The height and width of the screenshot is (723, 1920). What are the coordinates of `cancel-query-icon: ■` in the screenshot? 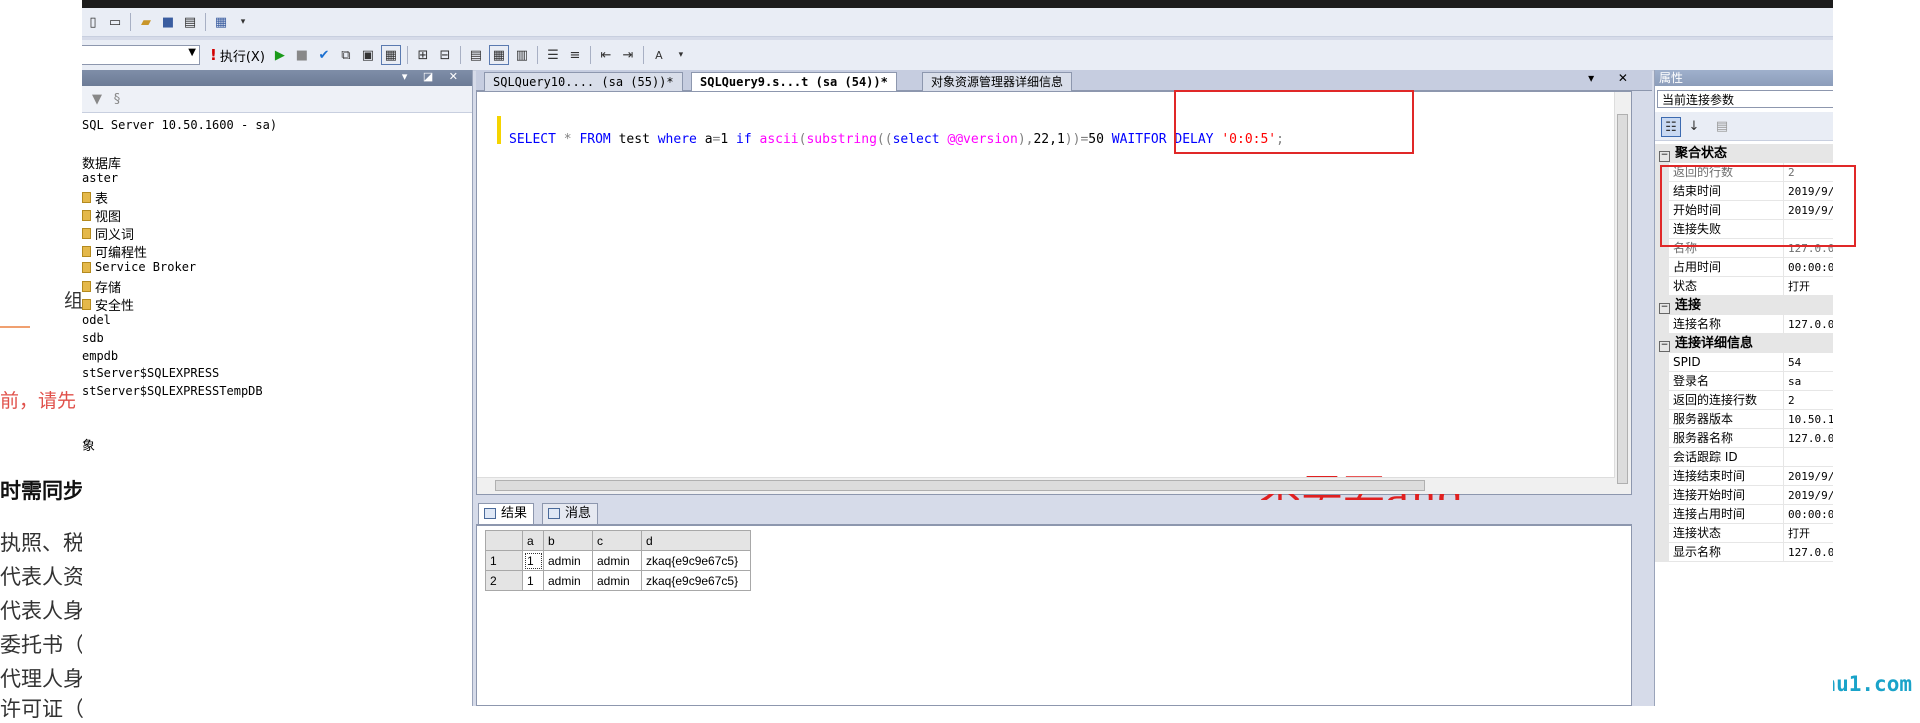 It's located at (302, 55).